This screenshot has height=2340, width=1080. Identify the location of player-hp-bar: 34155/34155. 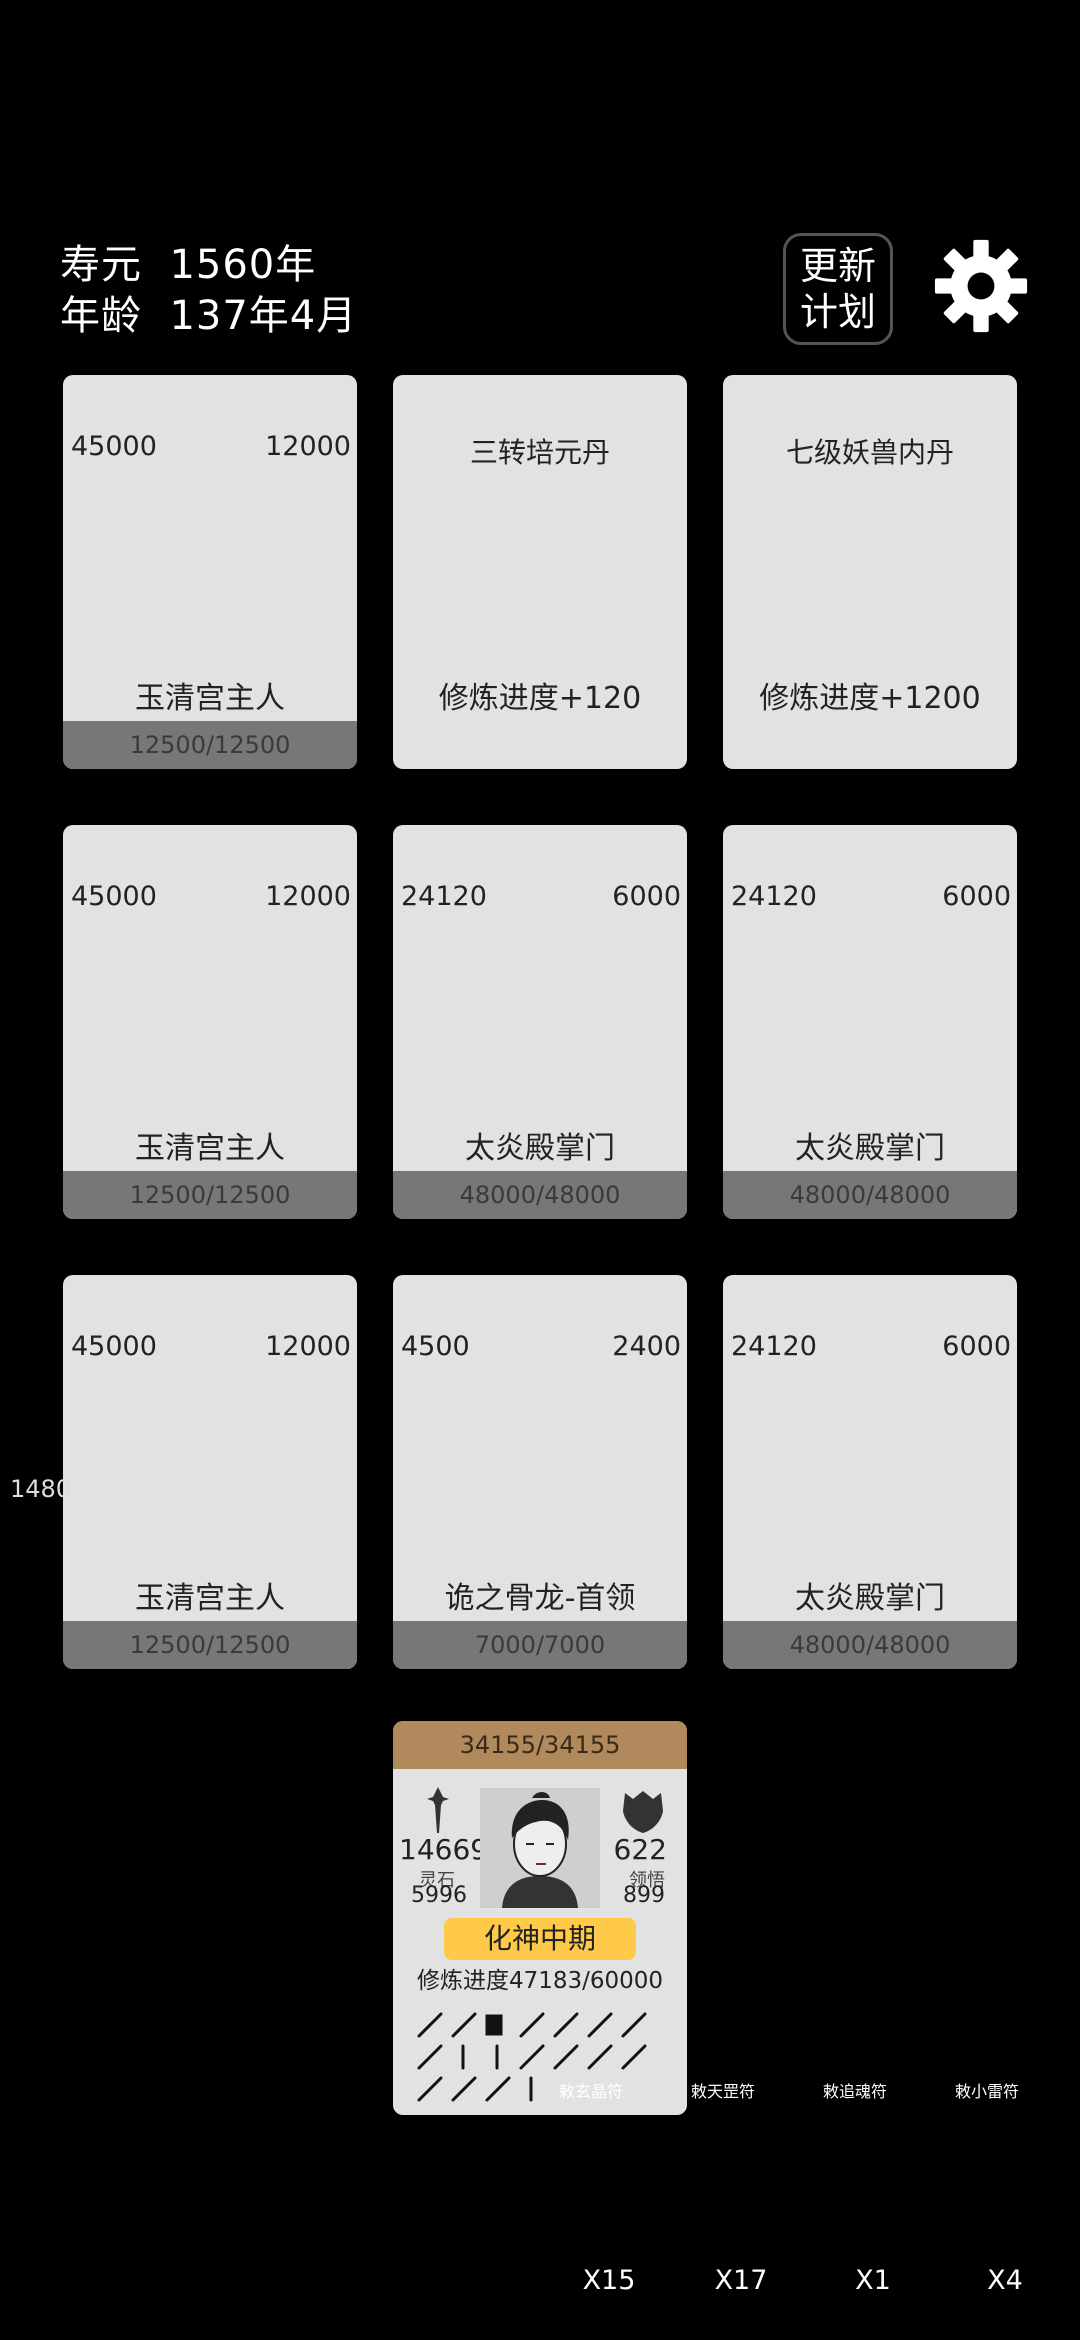
(540, 1745).